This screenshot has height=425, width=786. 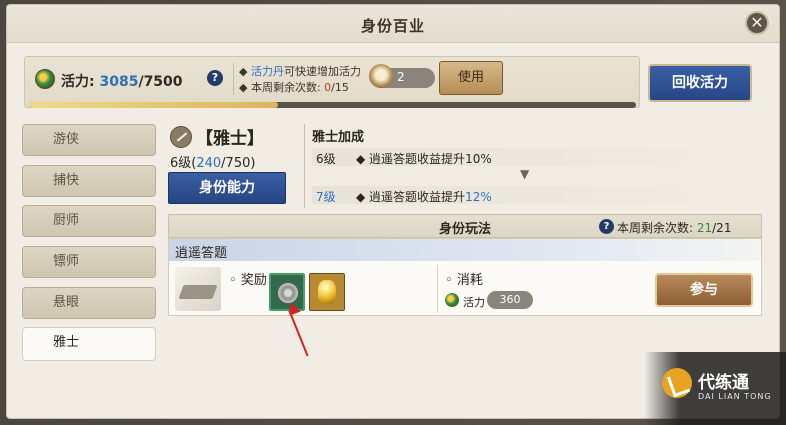 I want to click on vigor-progress-bar, so click(x=333, y=105).